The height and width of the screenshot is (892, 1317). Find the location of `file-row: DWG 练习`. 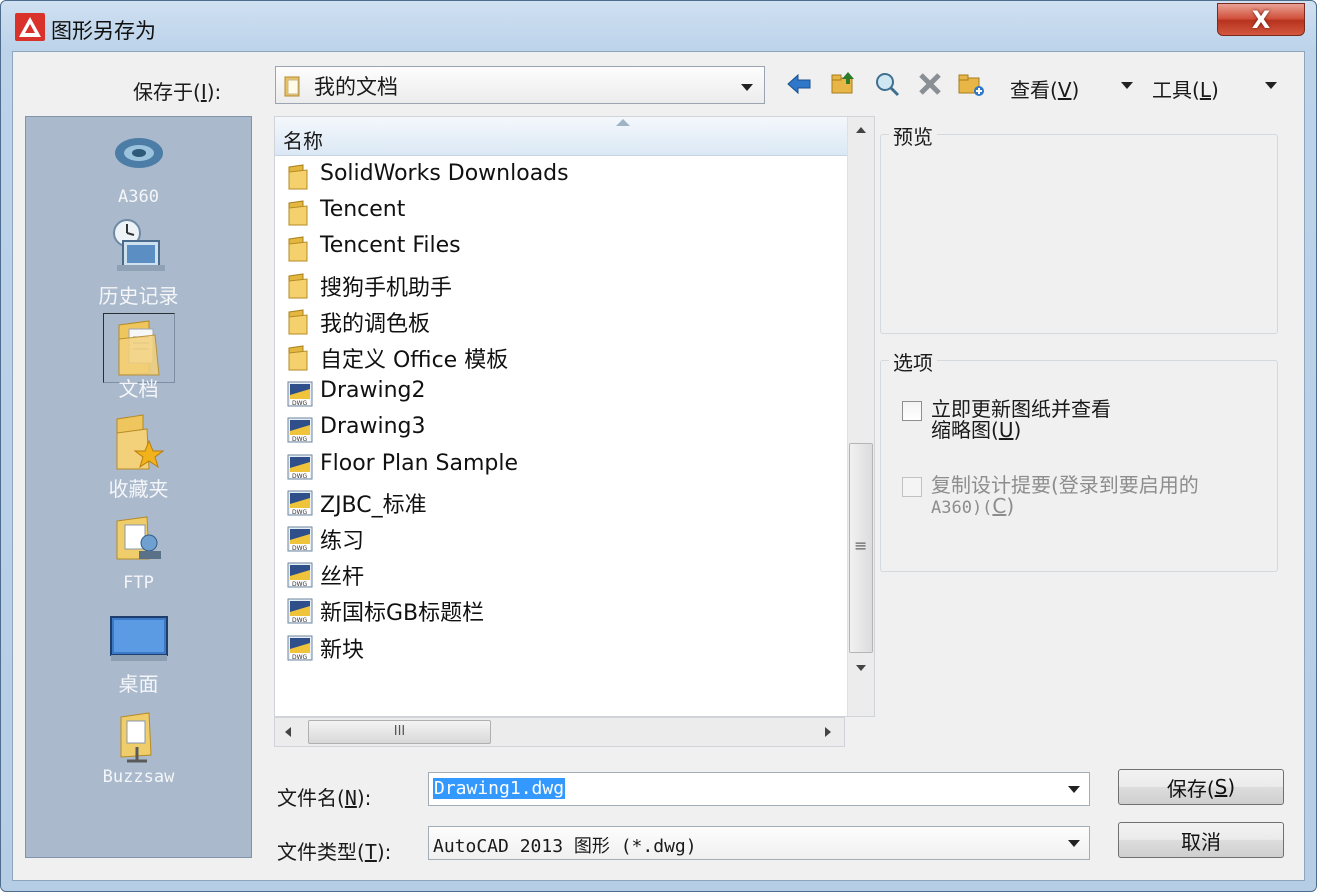

file-row: DWG 练习 is located at coordinates (563, 538).